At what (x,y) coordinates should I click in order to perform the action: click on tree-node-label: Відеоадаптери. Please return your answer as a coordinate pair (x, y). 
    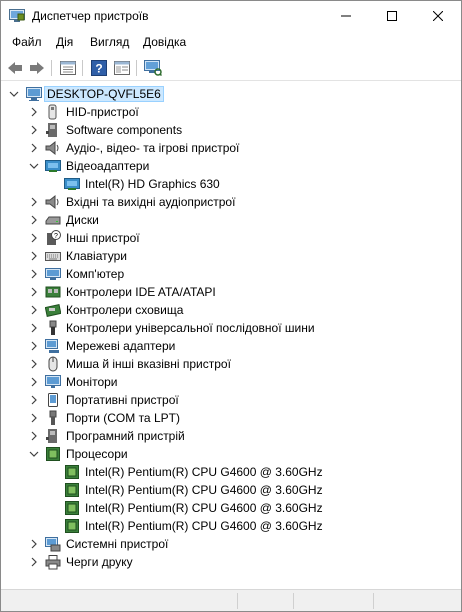
    Looking at the image, I should click on (108, 166).